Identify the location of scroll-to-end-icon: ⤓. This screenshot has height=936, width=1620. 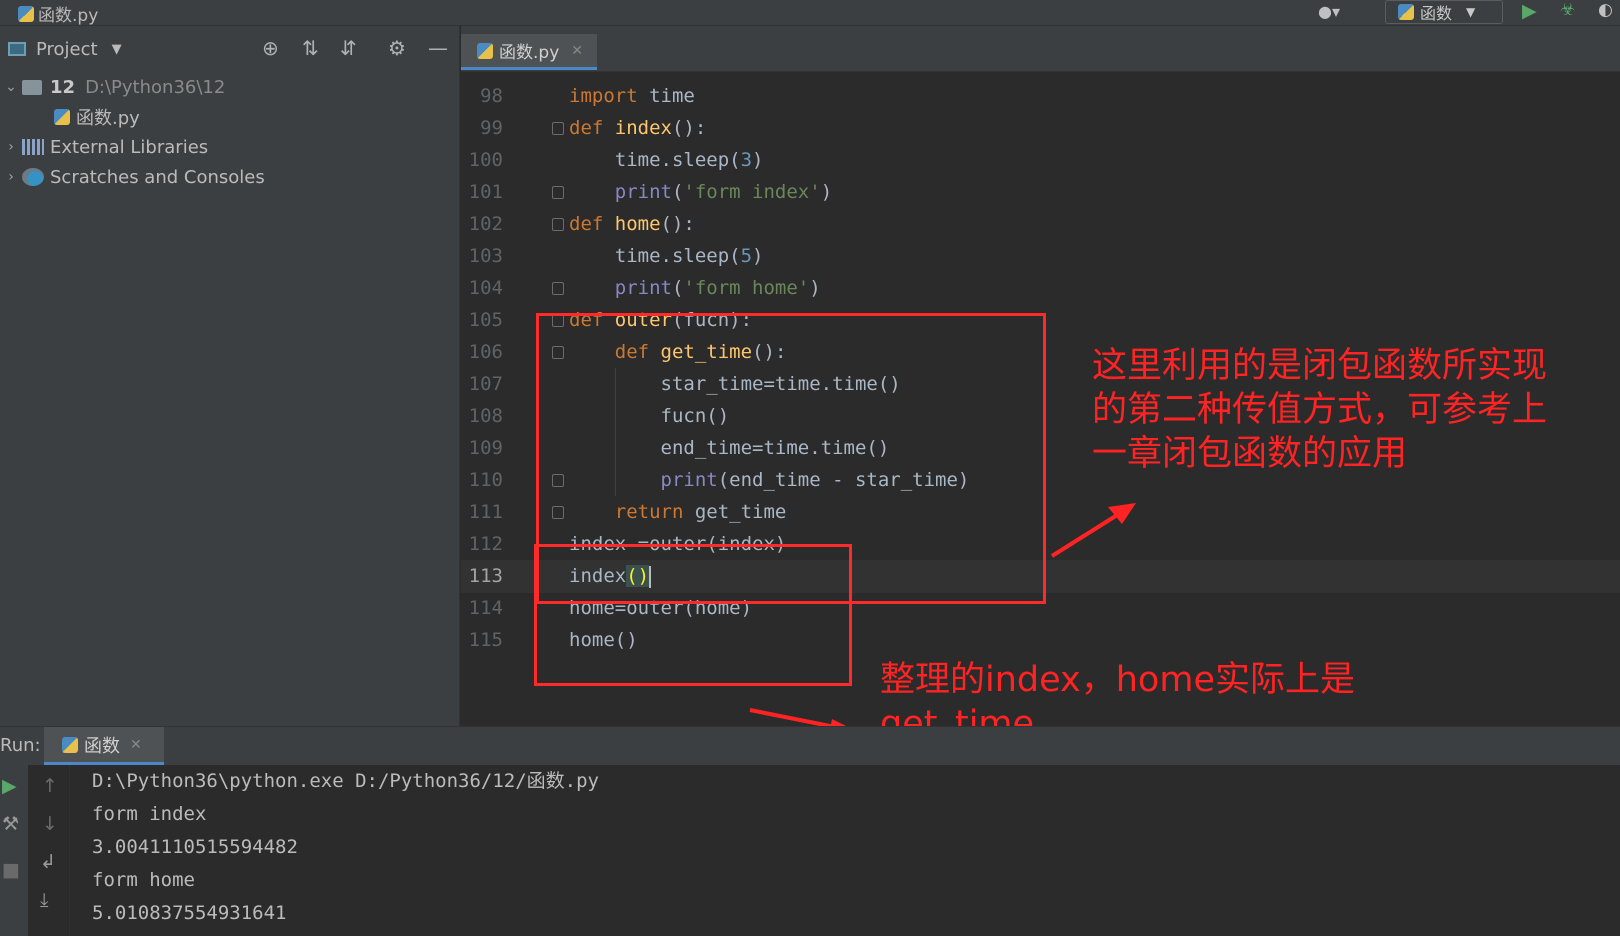
(44, 900).